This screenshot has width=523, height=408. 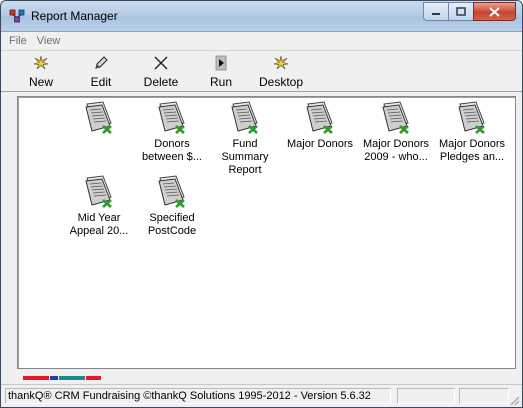 I want to click on report-item: Specified PostCode, so click(x=172, y=206).